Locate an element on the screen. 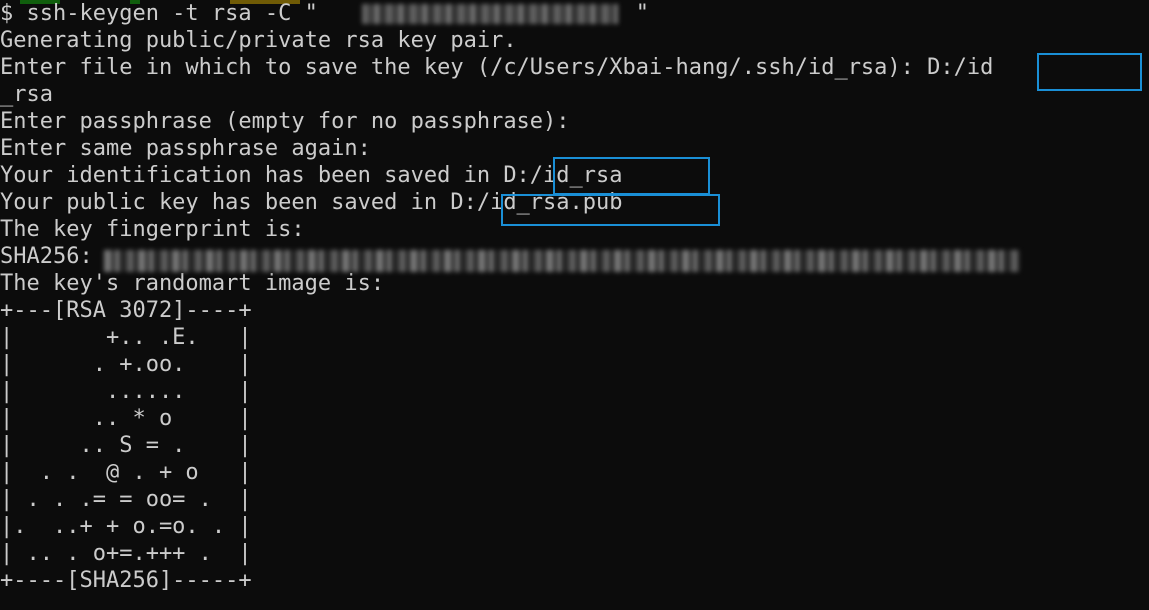 The image size is (1149, 610). randomart-line: | .. S = . | is located at coordinates (126, 445).